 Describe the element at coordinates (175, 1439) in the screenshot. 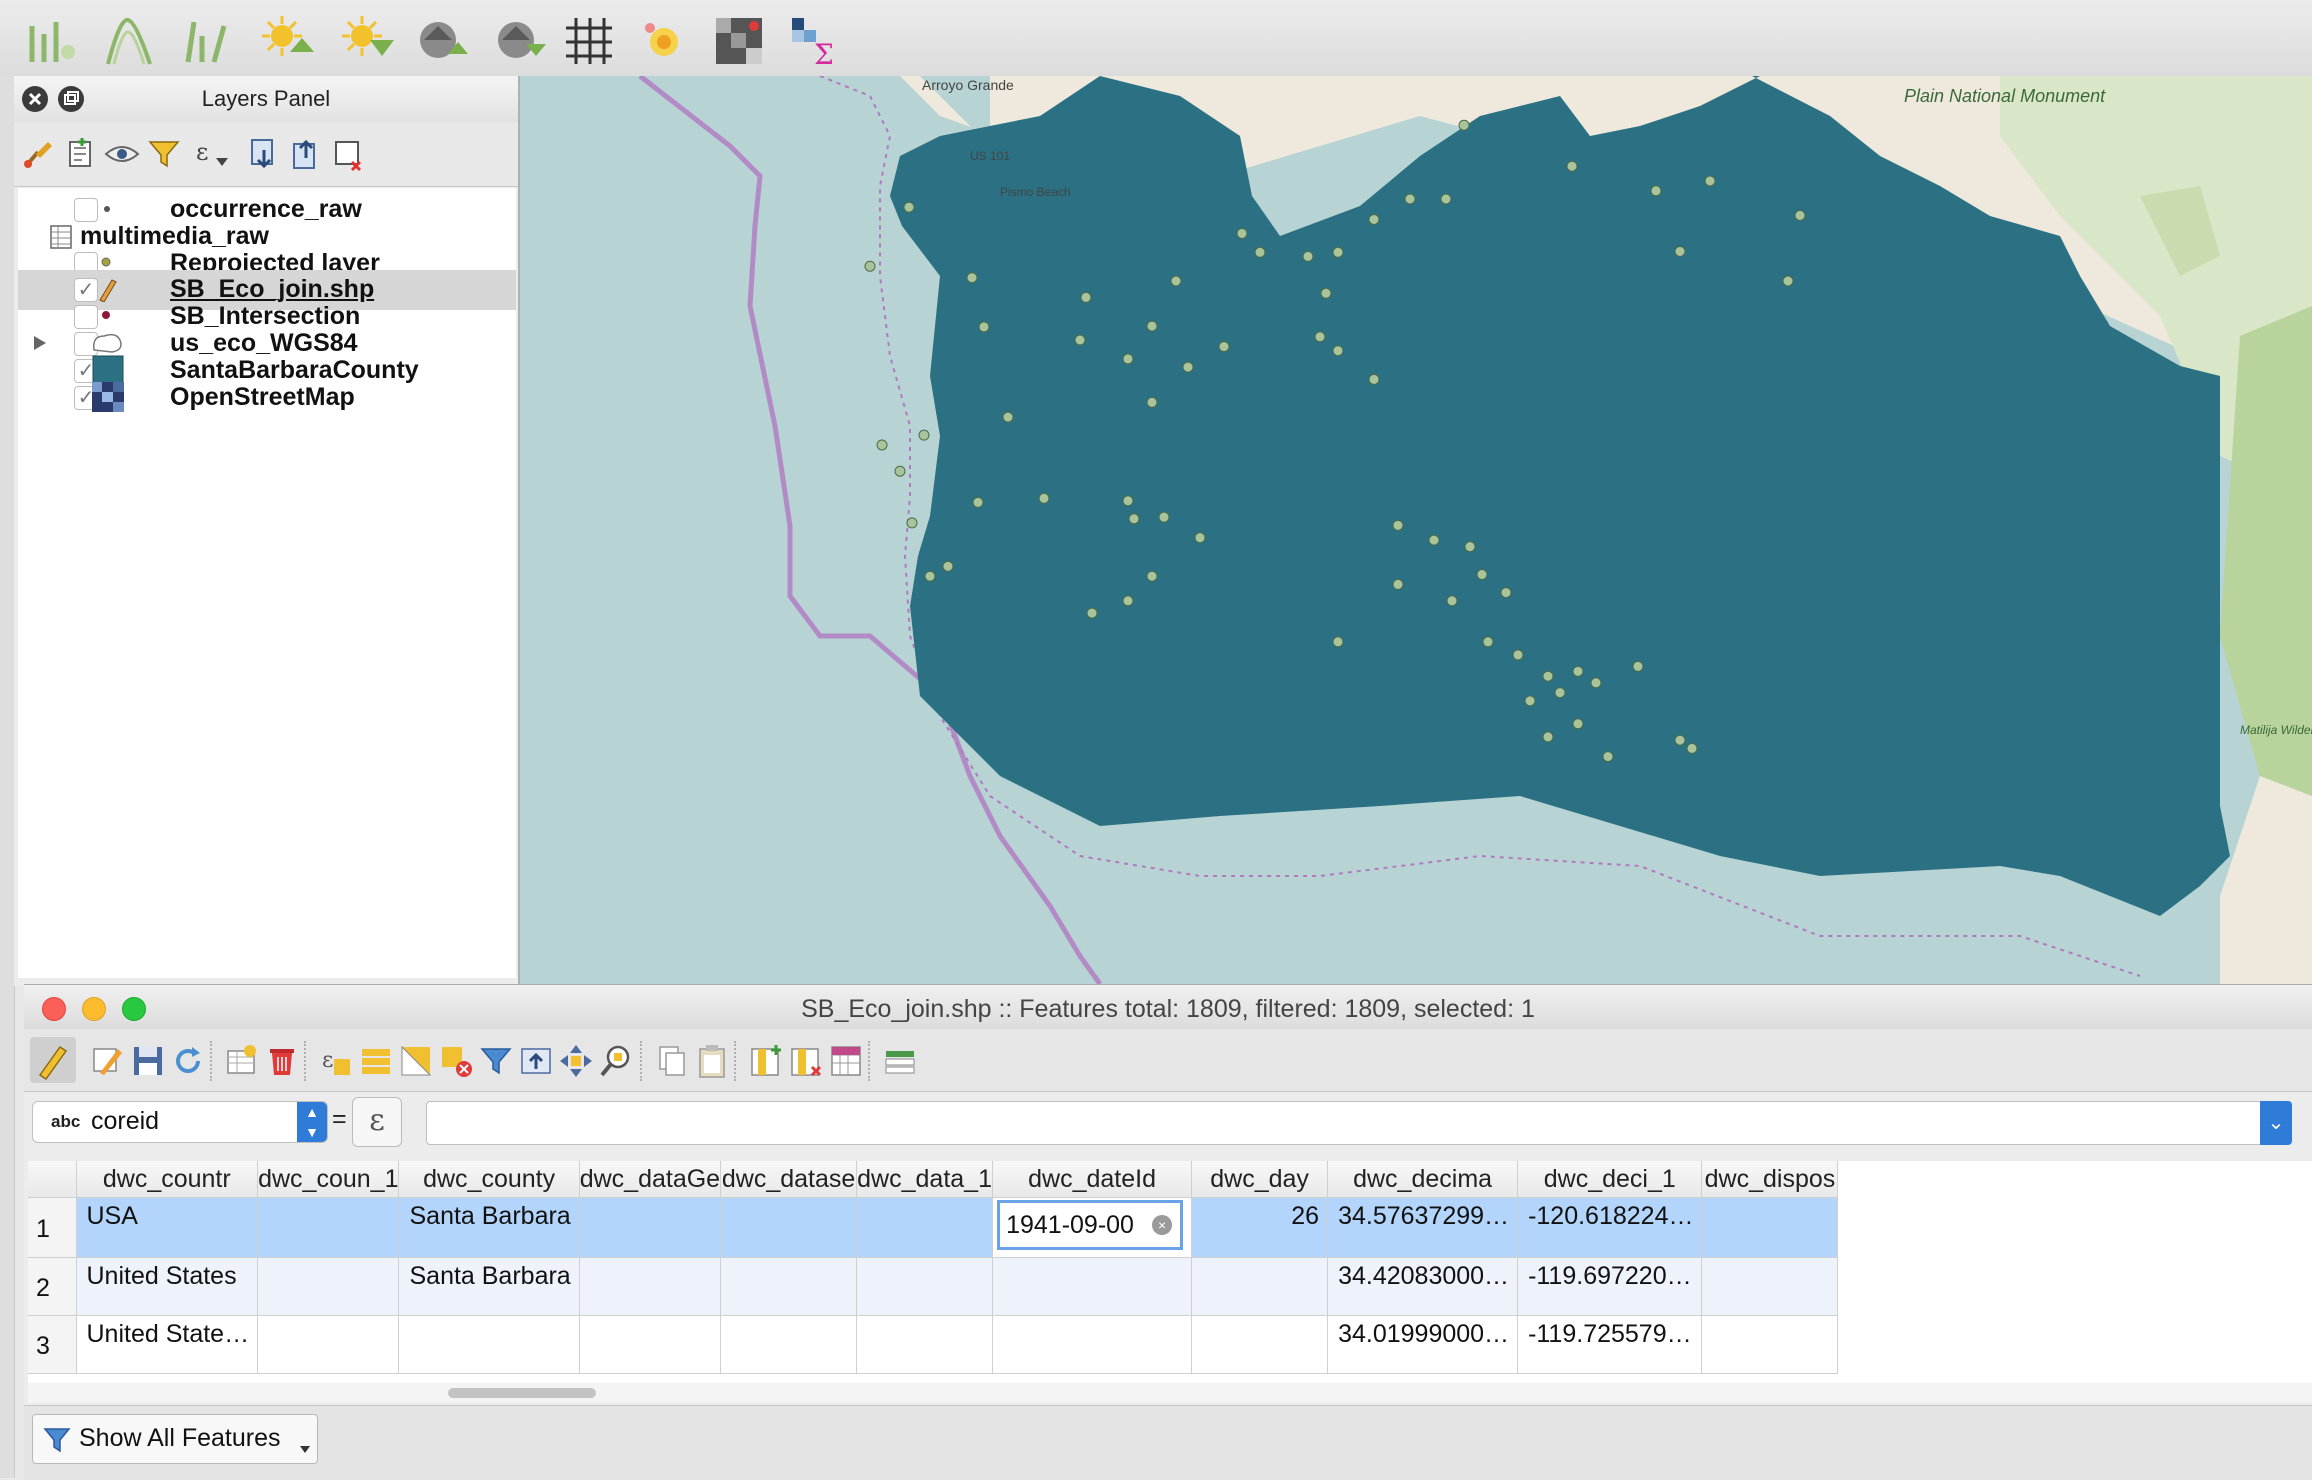

I see `show-all-features-button: Show All Features` at that location.